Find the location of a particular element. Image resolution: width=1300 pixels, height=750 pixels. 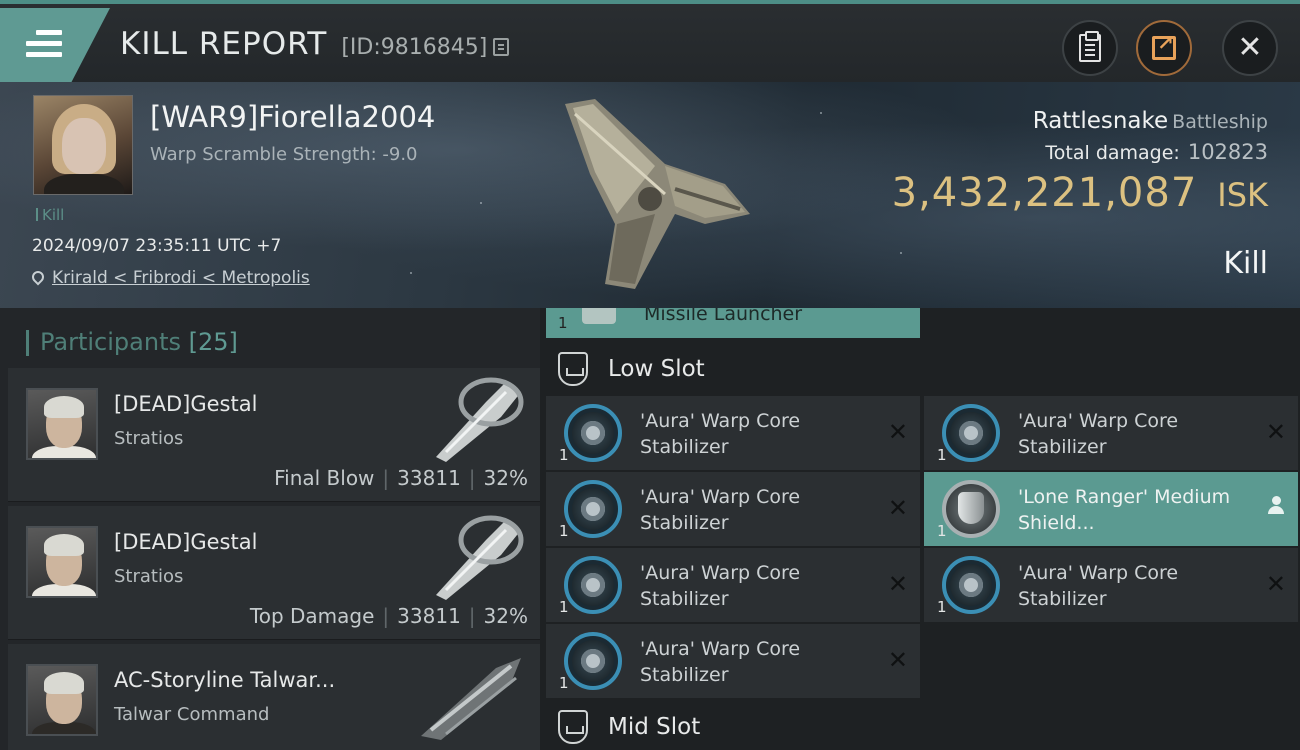

close-icon: ✕ is located at coordinates (1250, 47).